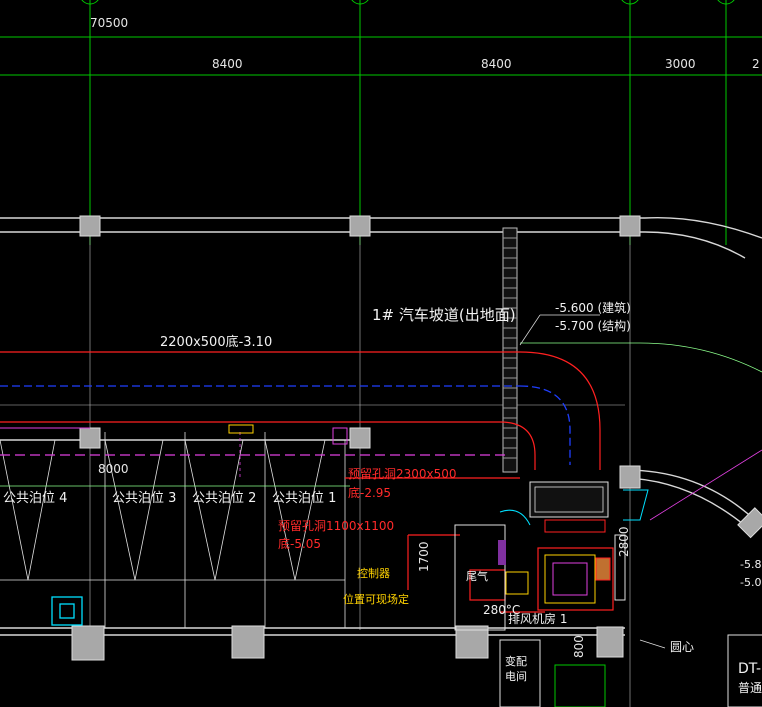 The image size is (762, 707). Describe the element at coordinates (227, 64) in the screenshot. I see `dim-span-1: 8400` at that location.